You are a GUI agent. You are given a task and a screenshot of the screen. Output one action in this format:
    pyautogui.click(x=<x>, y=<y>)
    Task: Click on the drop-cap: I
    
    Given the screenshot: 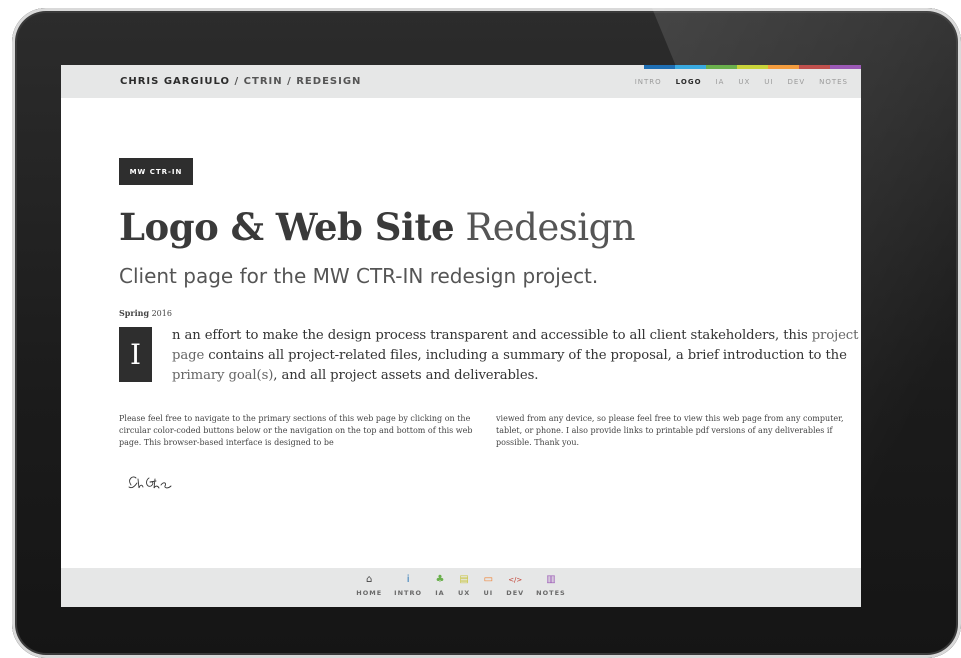 What is the action you would take?
    pyautogui.click(x=135, y=354)
    